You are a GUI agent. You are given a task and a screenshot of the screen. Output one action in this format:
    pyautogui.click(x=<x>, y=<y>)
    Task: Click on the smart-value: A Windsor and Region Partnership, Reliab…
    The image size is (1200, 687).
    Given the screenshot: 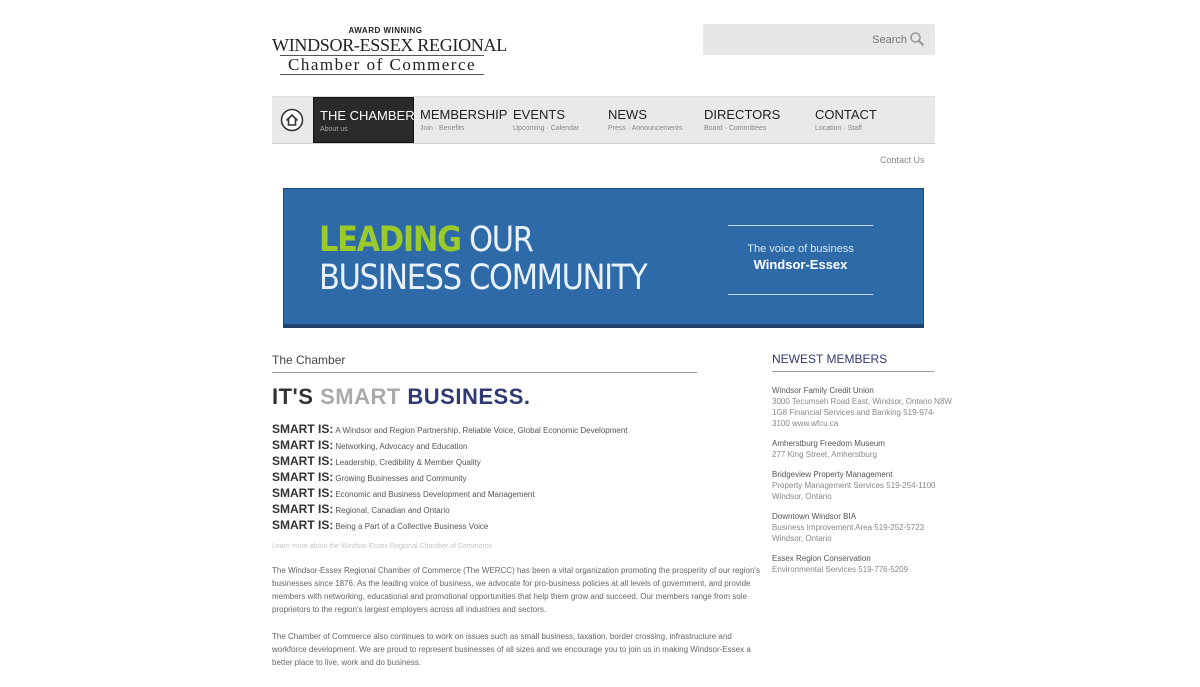 What is the action you would take?
    pyautogui.click(x=481, y=430)
    